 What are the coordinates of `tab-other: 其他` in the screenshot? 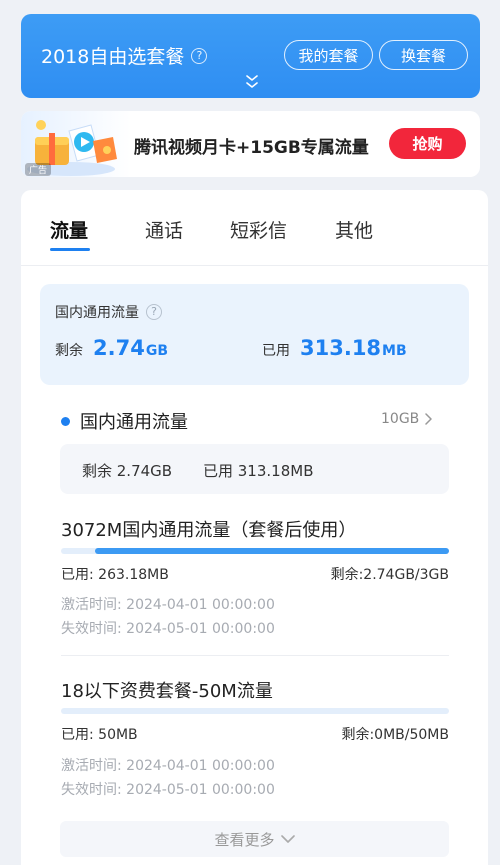 It's located at (354, 229).